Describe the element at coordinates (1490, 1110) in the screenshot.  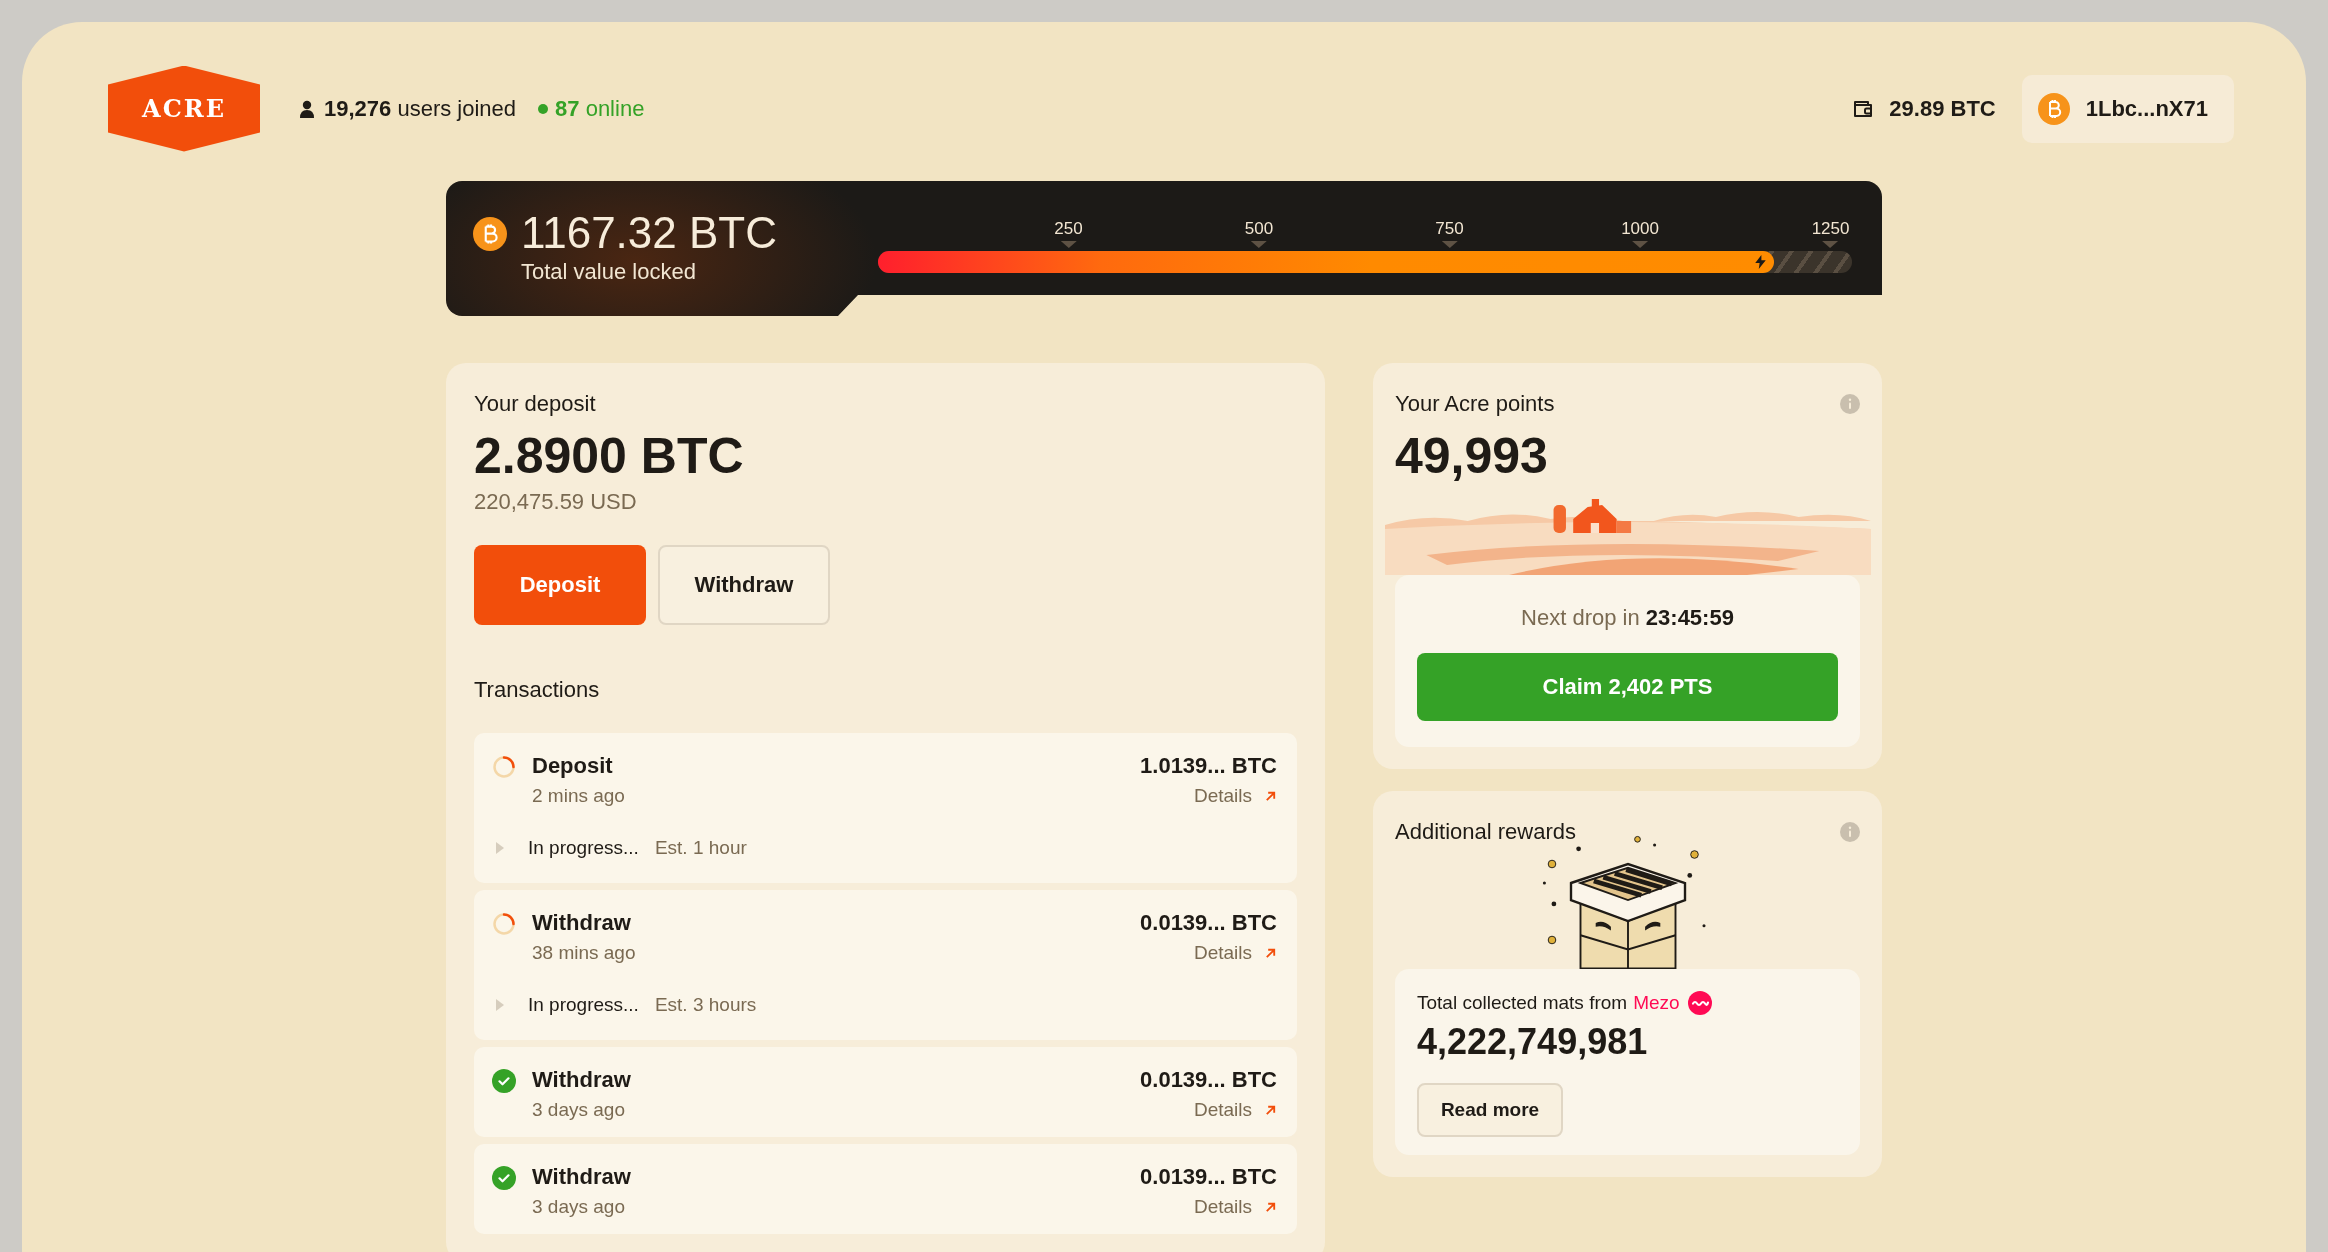
I see `read-more-button: Read more` at that location.